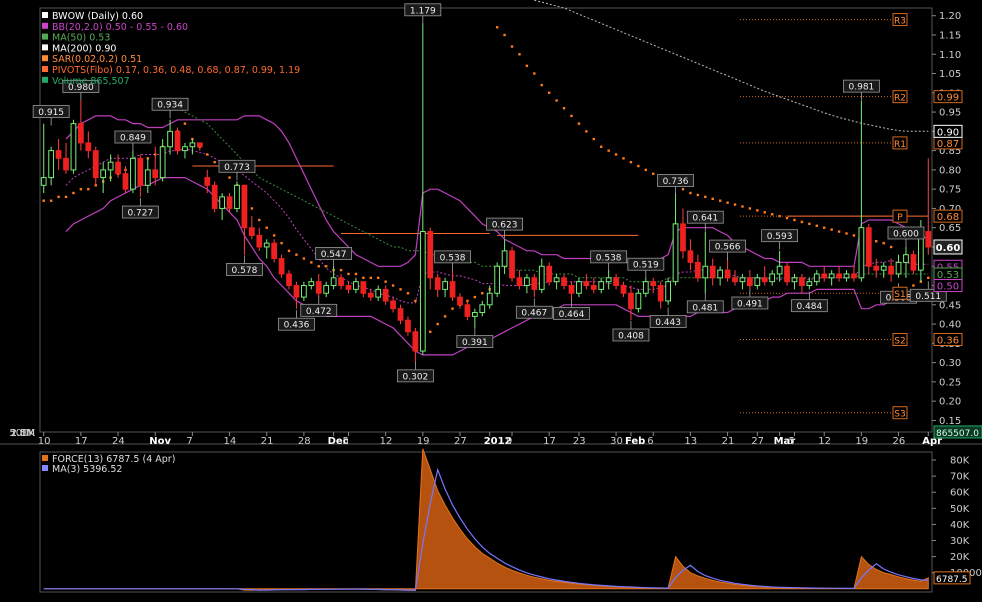 The image size is (982, 602). What do you see at coordinates (97, 59) in the screenshot?
I see `legend-entry: SAR(0.02,0.2) 0.51` at bounding box center [97, 59].